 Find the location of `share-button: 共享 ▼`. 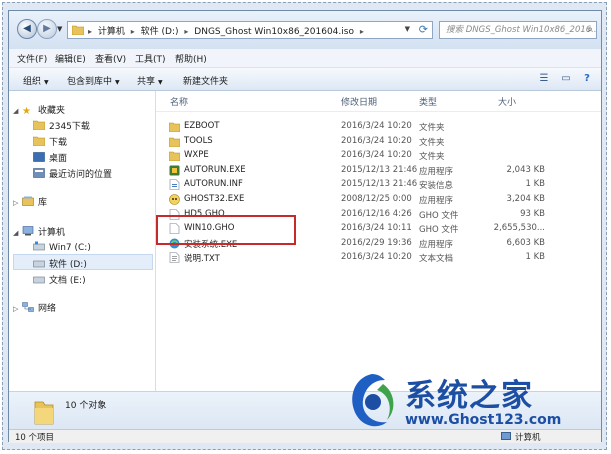

share-button: 共享 ▼ is located at coordinates (150, 80).